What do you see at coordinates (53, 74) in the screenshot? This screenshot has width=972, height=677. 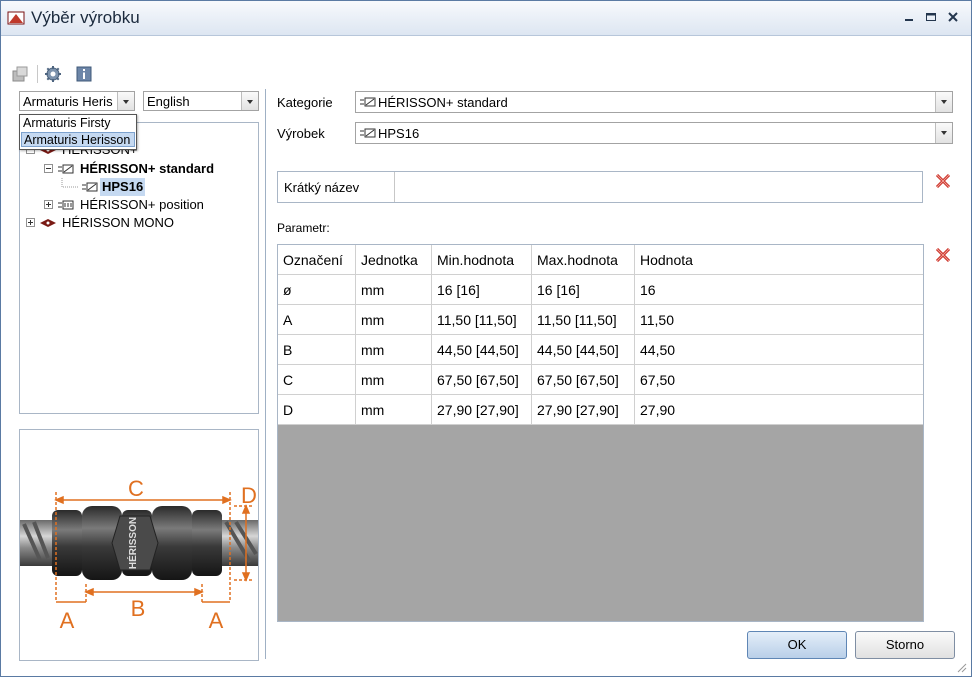 I see `gear-icon` at bounding box center [53, 74].